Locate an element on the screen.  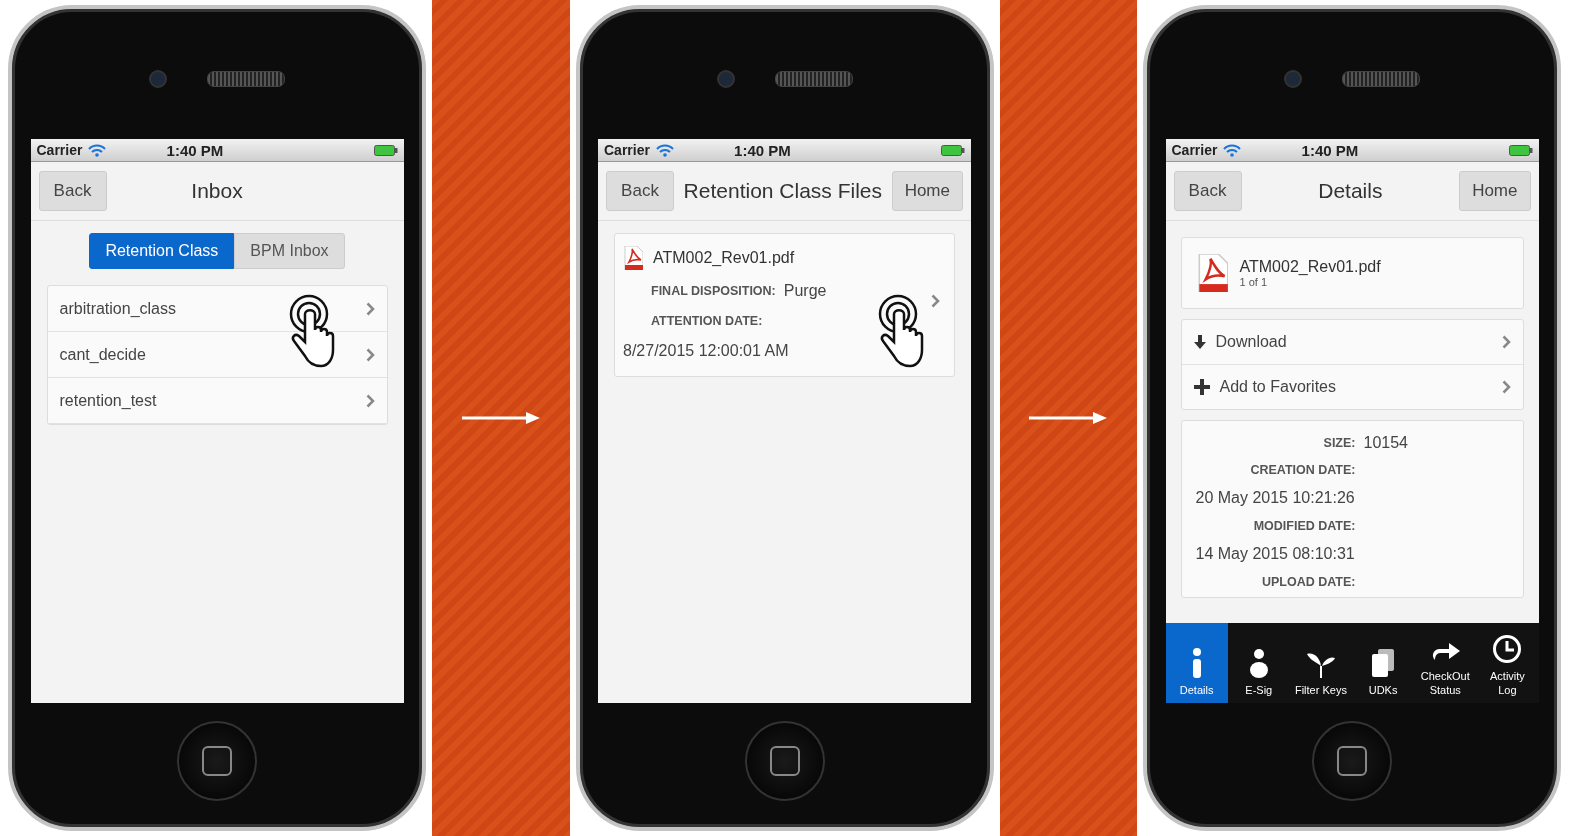
pdf-icon is located at coordinates (633, 258).